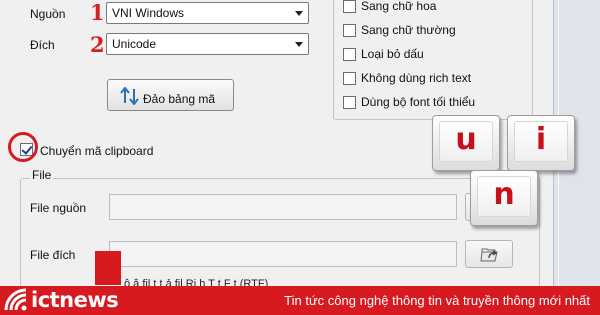 The width and height of the screenshot is (600, 315). Describe the element at coordinates (196, 282) in the screenshot. I see `rtf-option-text: ỗ ằ fil t t ả fil Ri h T t F t (RTF)` at that location.